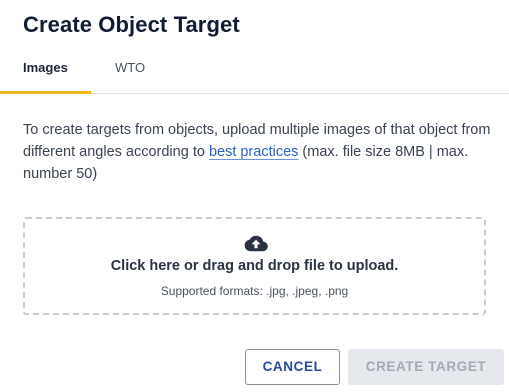 This screenshot has width=509, height=392. Describe the element at coordinates (254, 73) in the screenshot. I see `tab-bar: Images WTO` at that location.